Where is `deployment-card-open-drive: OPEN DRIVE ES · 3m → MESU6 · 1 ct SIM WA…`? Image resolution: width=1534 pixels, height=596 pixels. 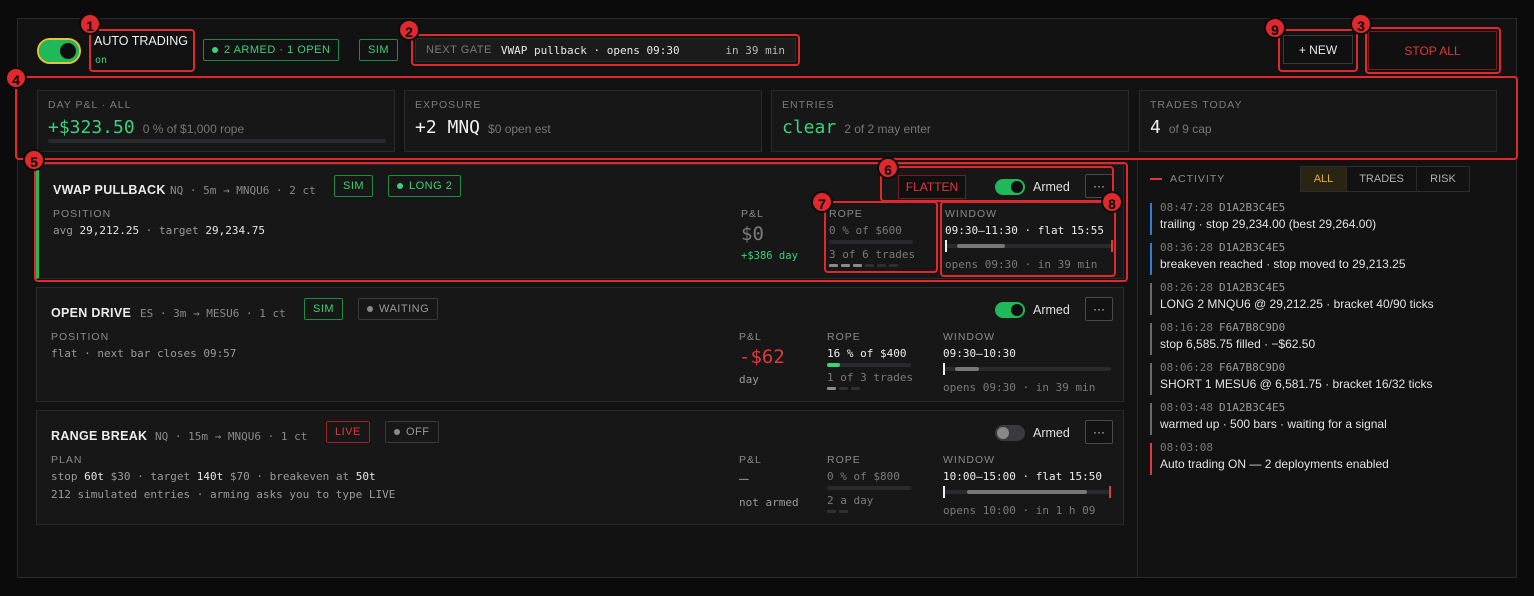 deployment-card-open-drive: OPEN DRIVE ES · 3m → MESU6 · 1 ct SIM WA… is located at coordinates (580, 344).